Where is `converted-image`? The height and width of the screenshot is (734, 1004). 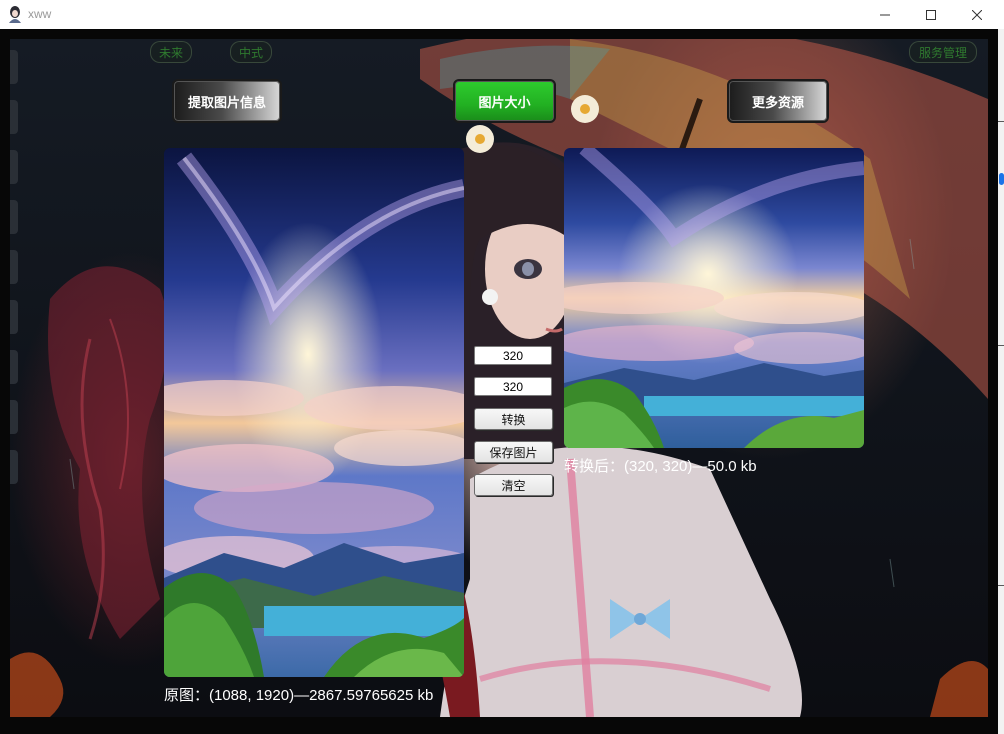 converted-image is located at coordinates (714, 298).